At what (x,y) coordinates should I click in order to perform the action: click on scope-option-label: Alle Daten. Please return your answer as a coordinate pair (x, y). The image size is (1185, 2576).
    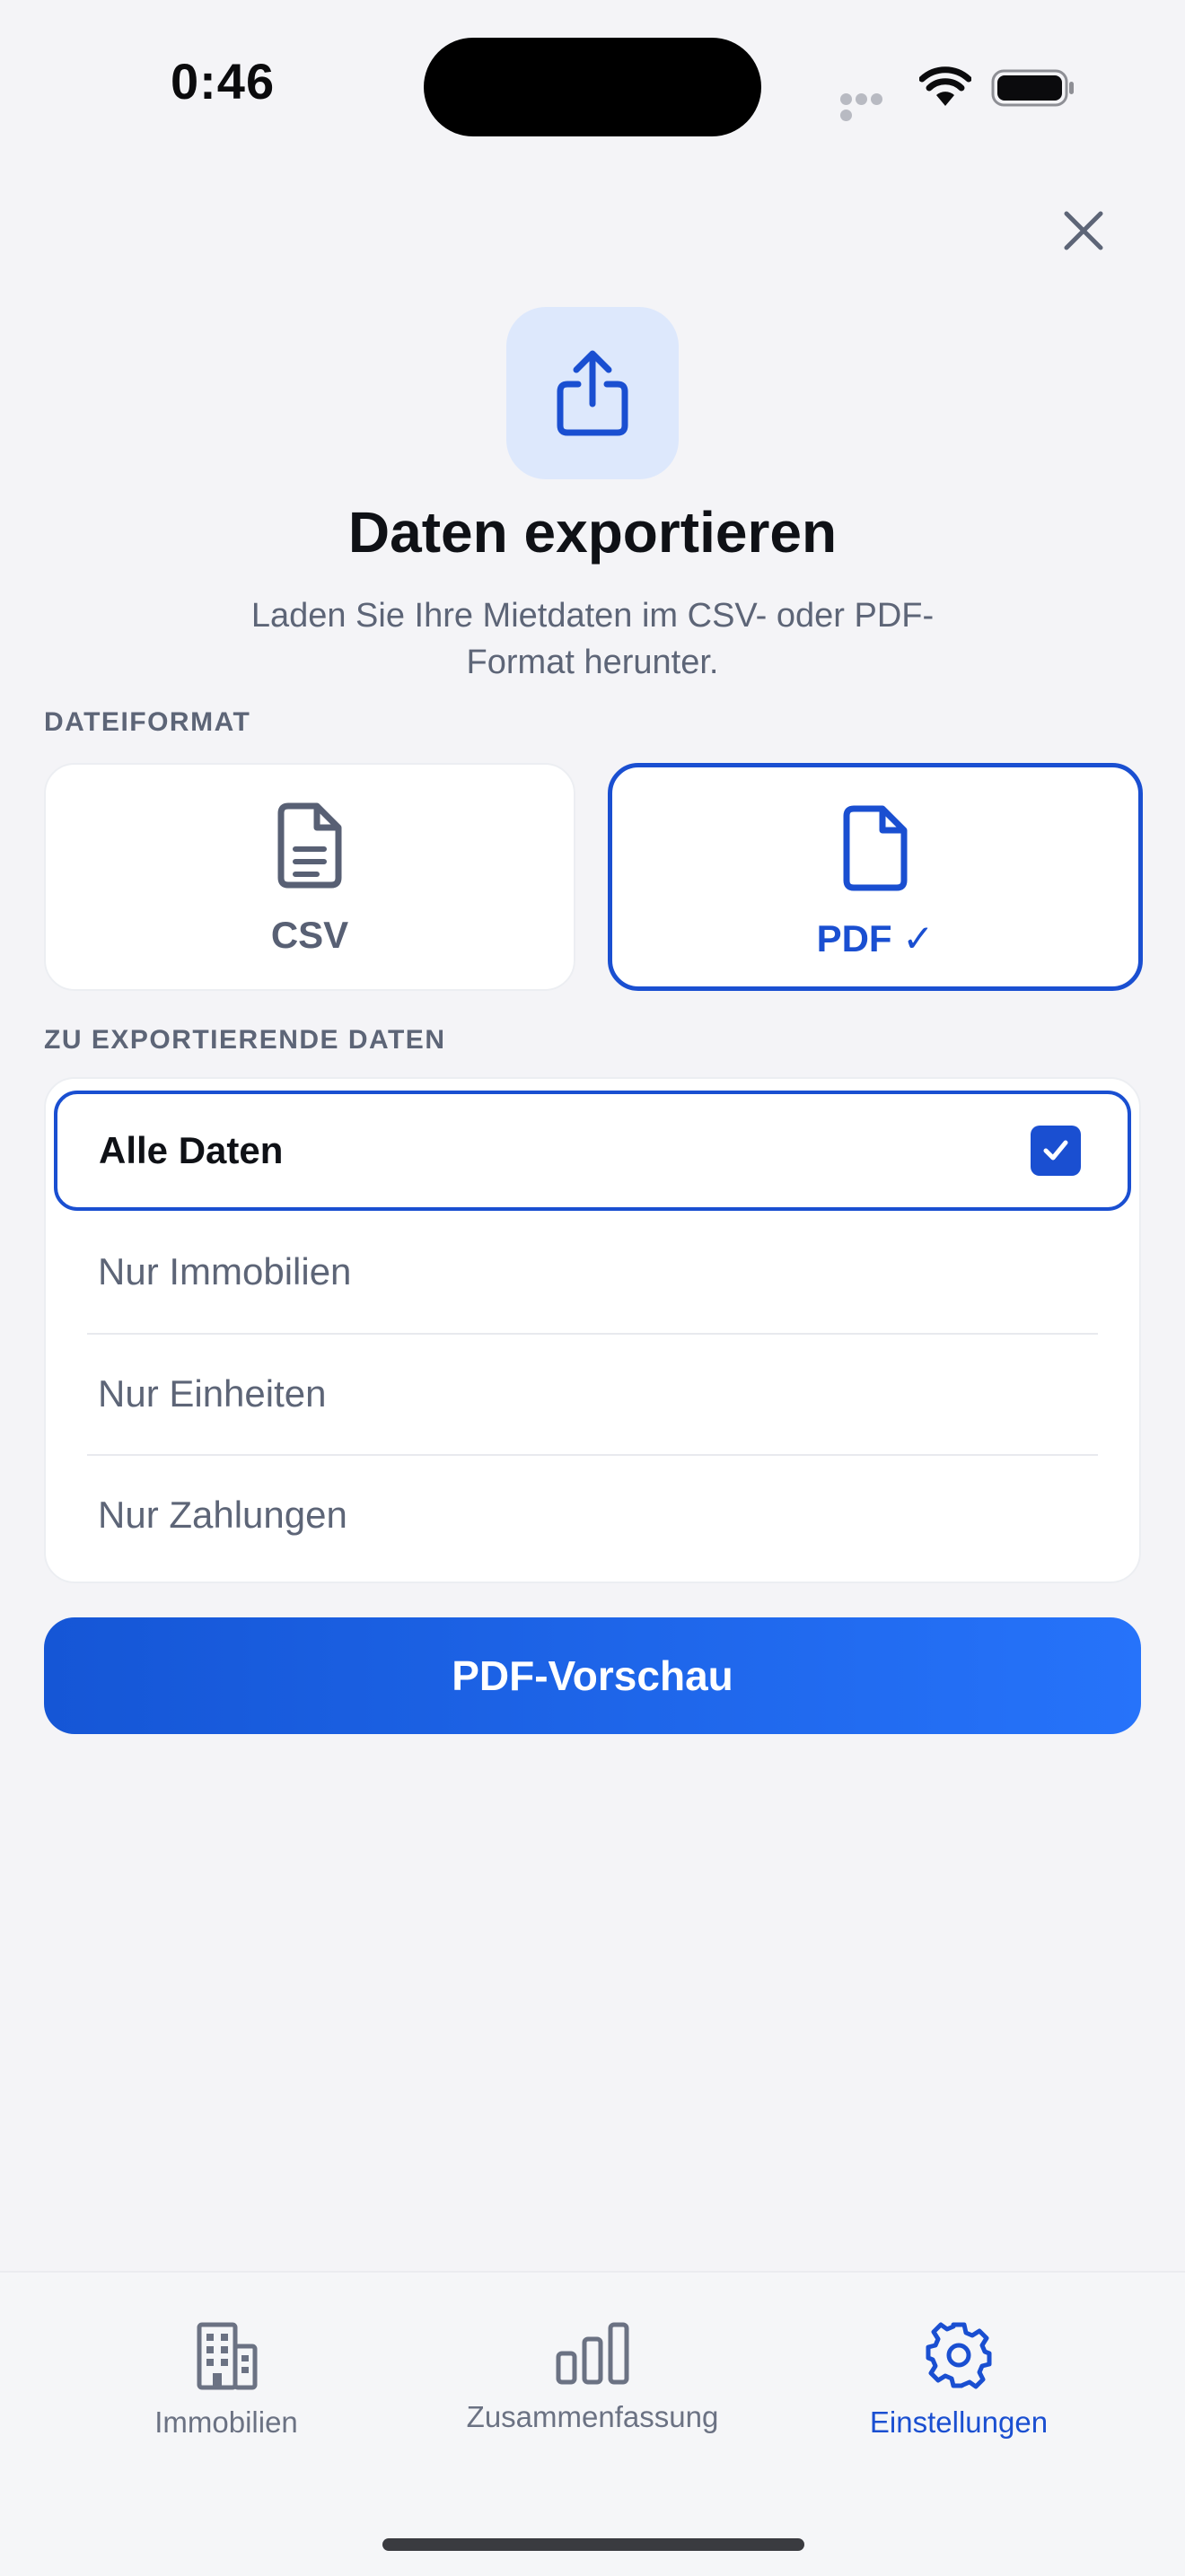
    Looking at the image, I should click on (191, 1150).